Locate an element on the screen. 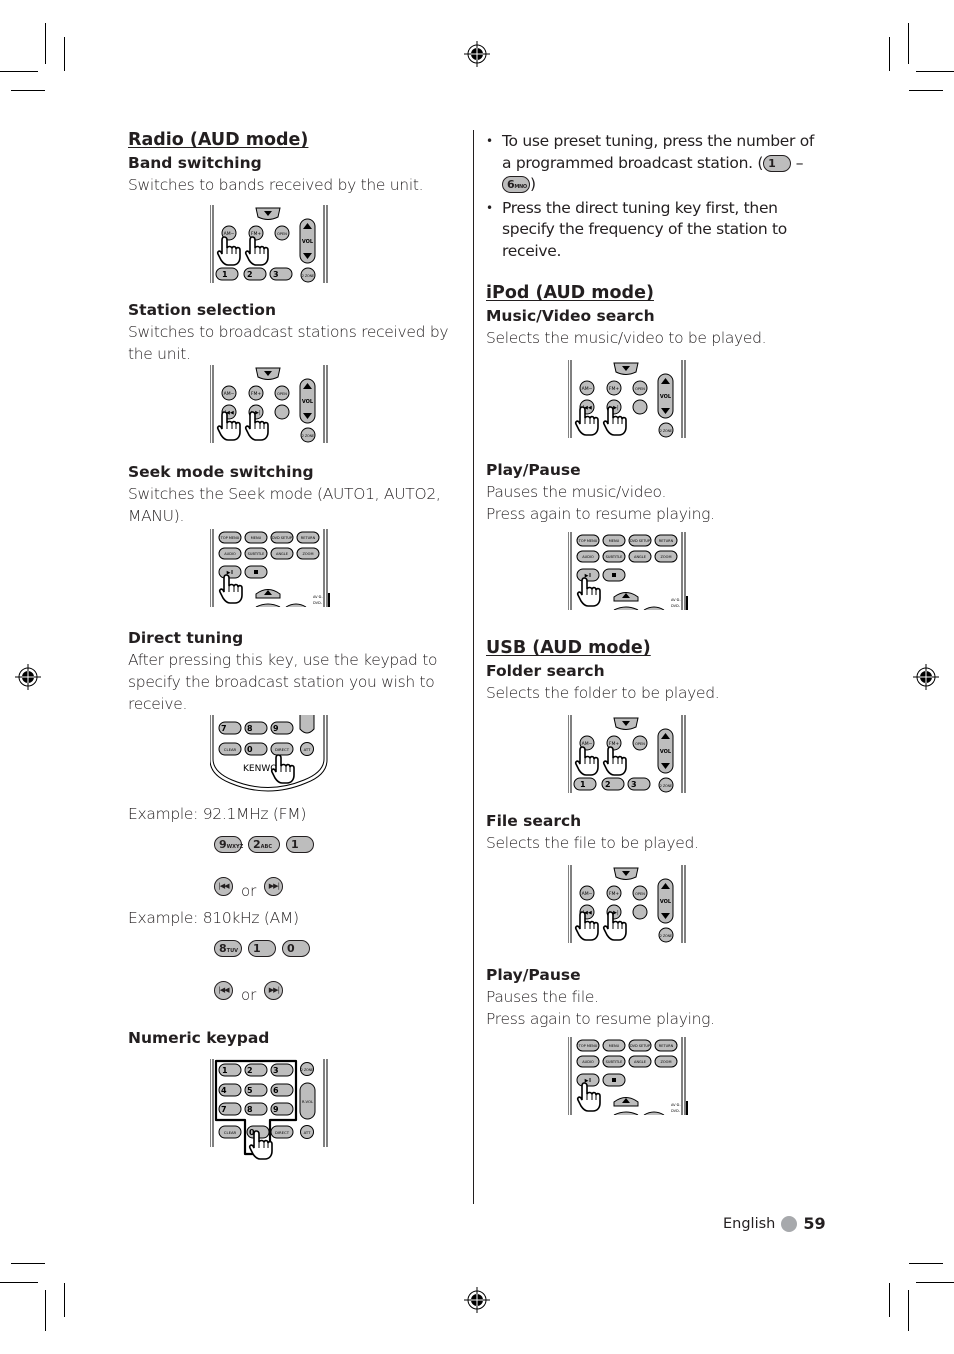  usb-play-pause-title: Play/Pause is located at coordinates (533, 975).